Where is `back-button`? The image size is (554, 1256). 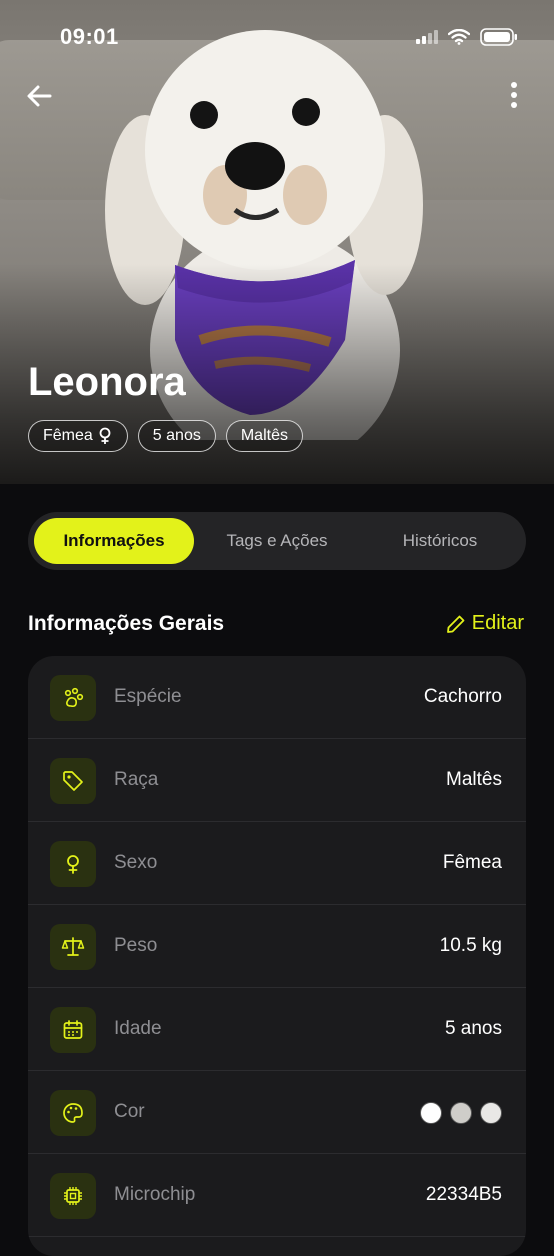 back-button is located at coordinates (40, 96).